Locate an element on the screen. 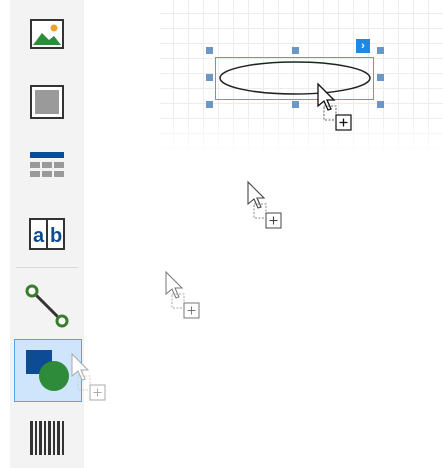 The width and height of the screenshot is (443, 468). toolbox-separator is located at coordinates (47, 267).